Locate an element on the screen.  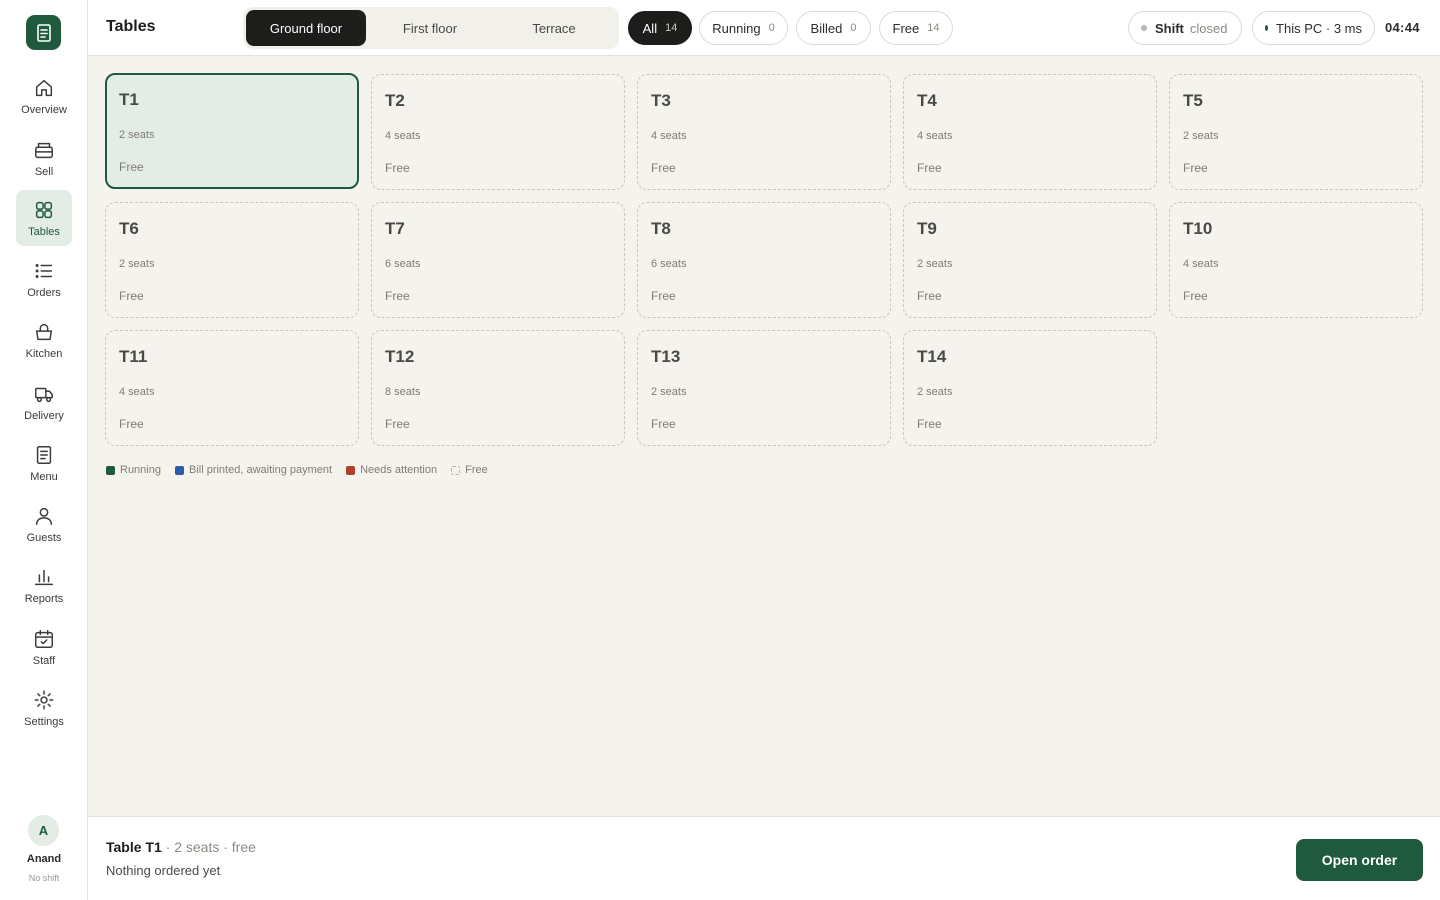
legend-item-free: Free is located at coordinates (469, 470).